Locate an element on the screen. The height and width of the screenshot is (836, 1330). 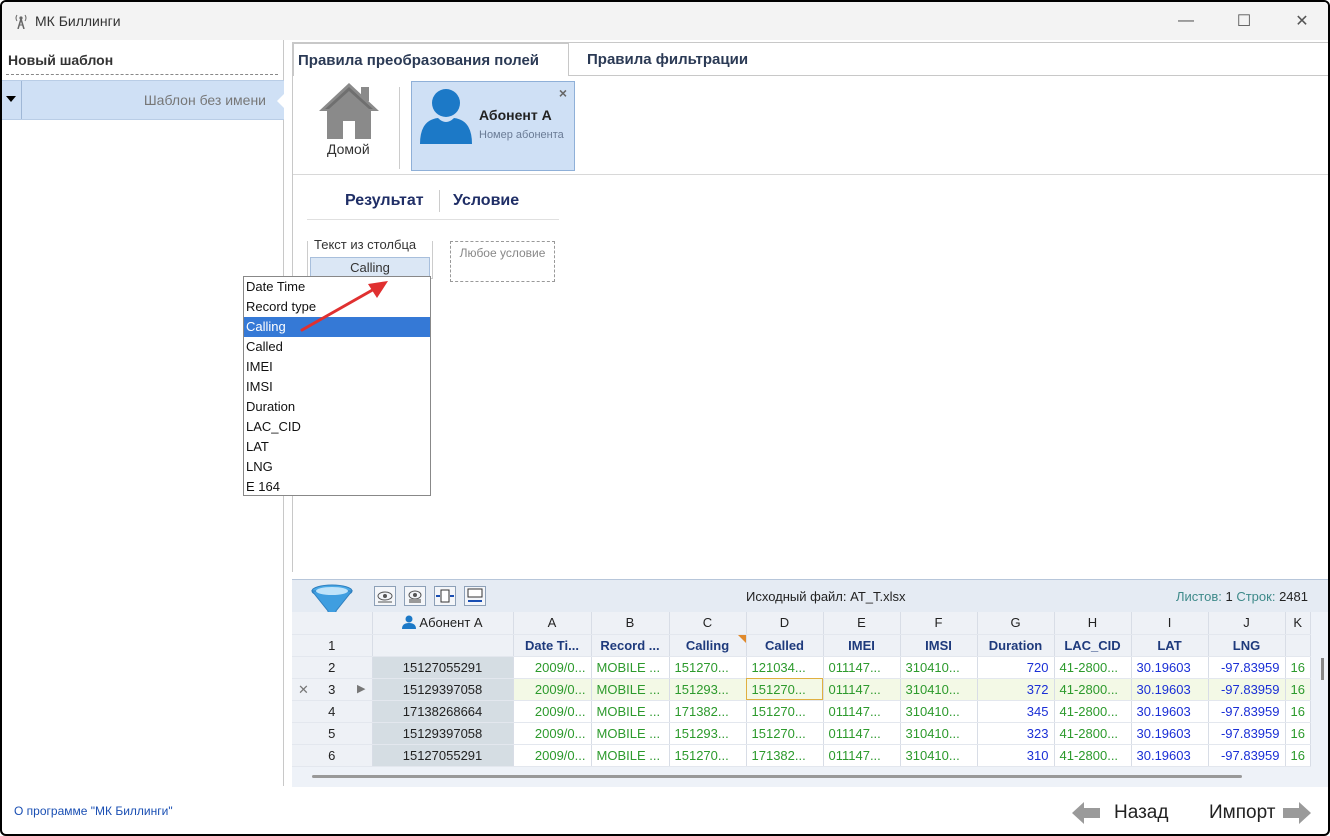
column-letter: A is located at coordinates (552, 623).